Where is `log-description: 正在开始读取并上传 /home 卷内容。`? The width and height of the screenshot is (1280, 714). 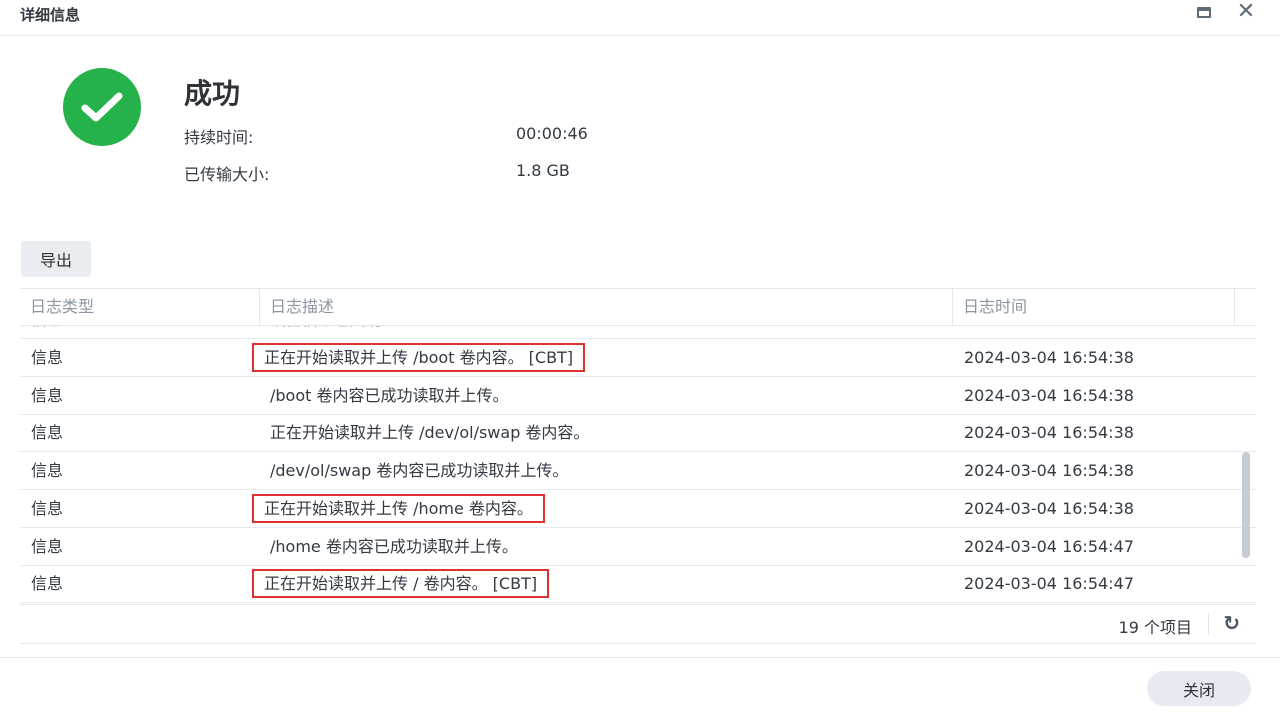 log-description: 正在开始读取并上传 /home 卷内容。 is located at coordinates (398, 508).